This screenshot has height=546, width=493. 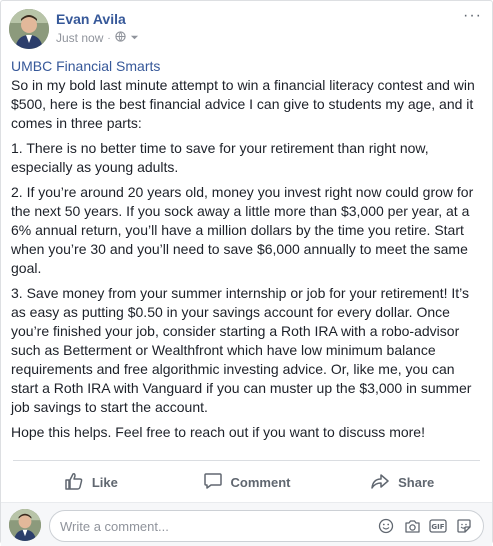 I want to click on group-link: UMBC Financial Smarts, so click(x=247, y=66).